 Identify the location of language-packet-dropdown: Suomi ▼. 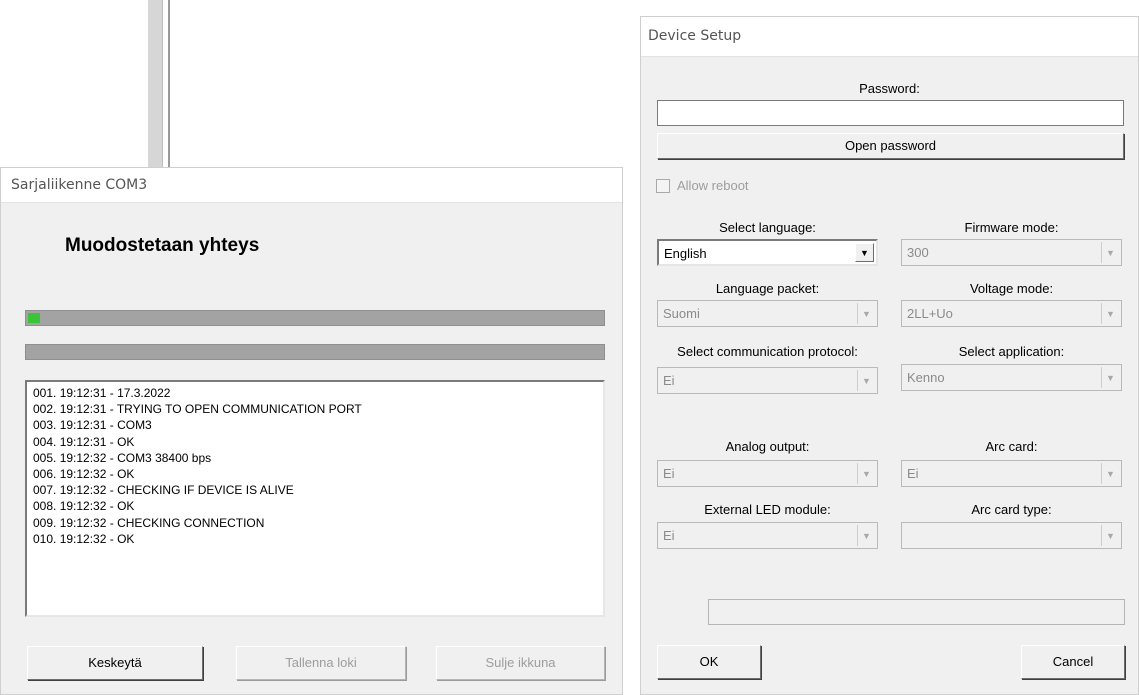
(767, 313).